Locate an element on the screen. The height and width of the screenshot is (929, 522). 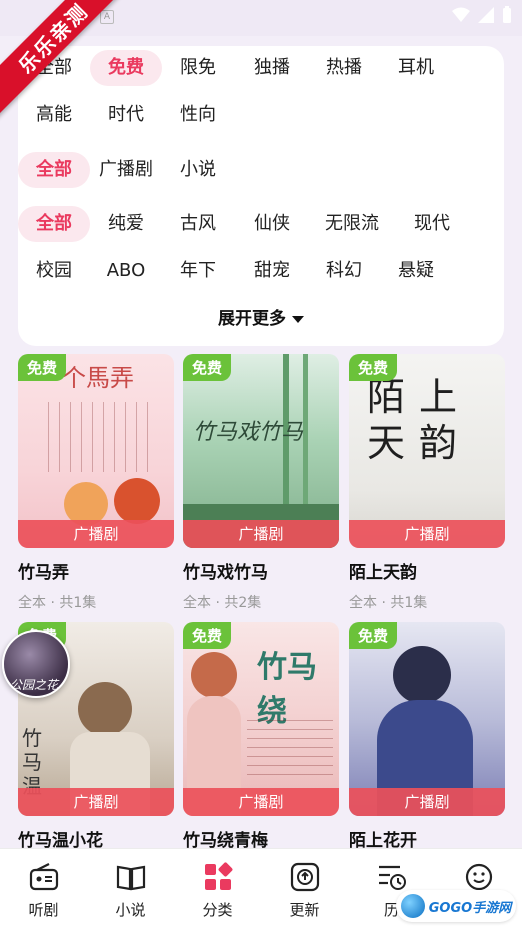
filter-pure-love: 纯爱 is located at coordinates (126, 224).